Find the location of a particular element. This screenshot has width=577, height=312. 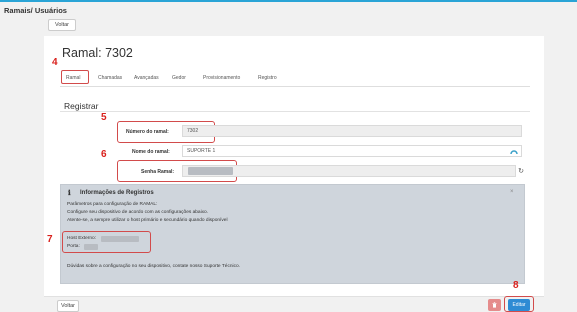

senha-blurred-value is located at coordinates (210, 171).